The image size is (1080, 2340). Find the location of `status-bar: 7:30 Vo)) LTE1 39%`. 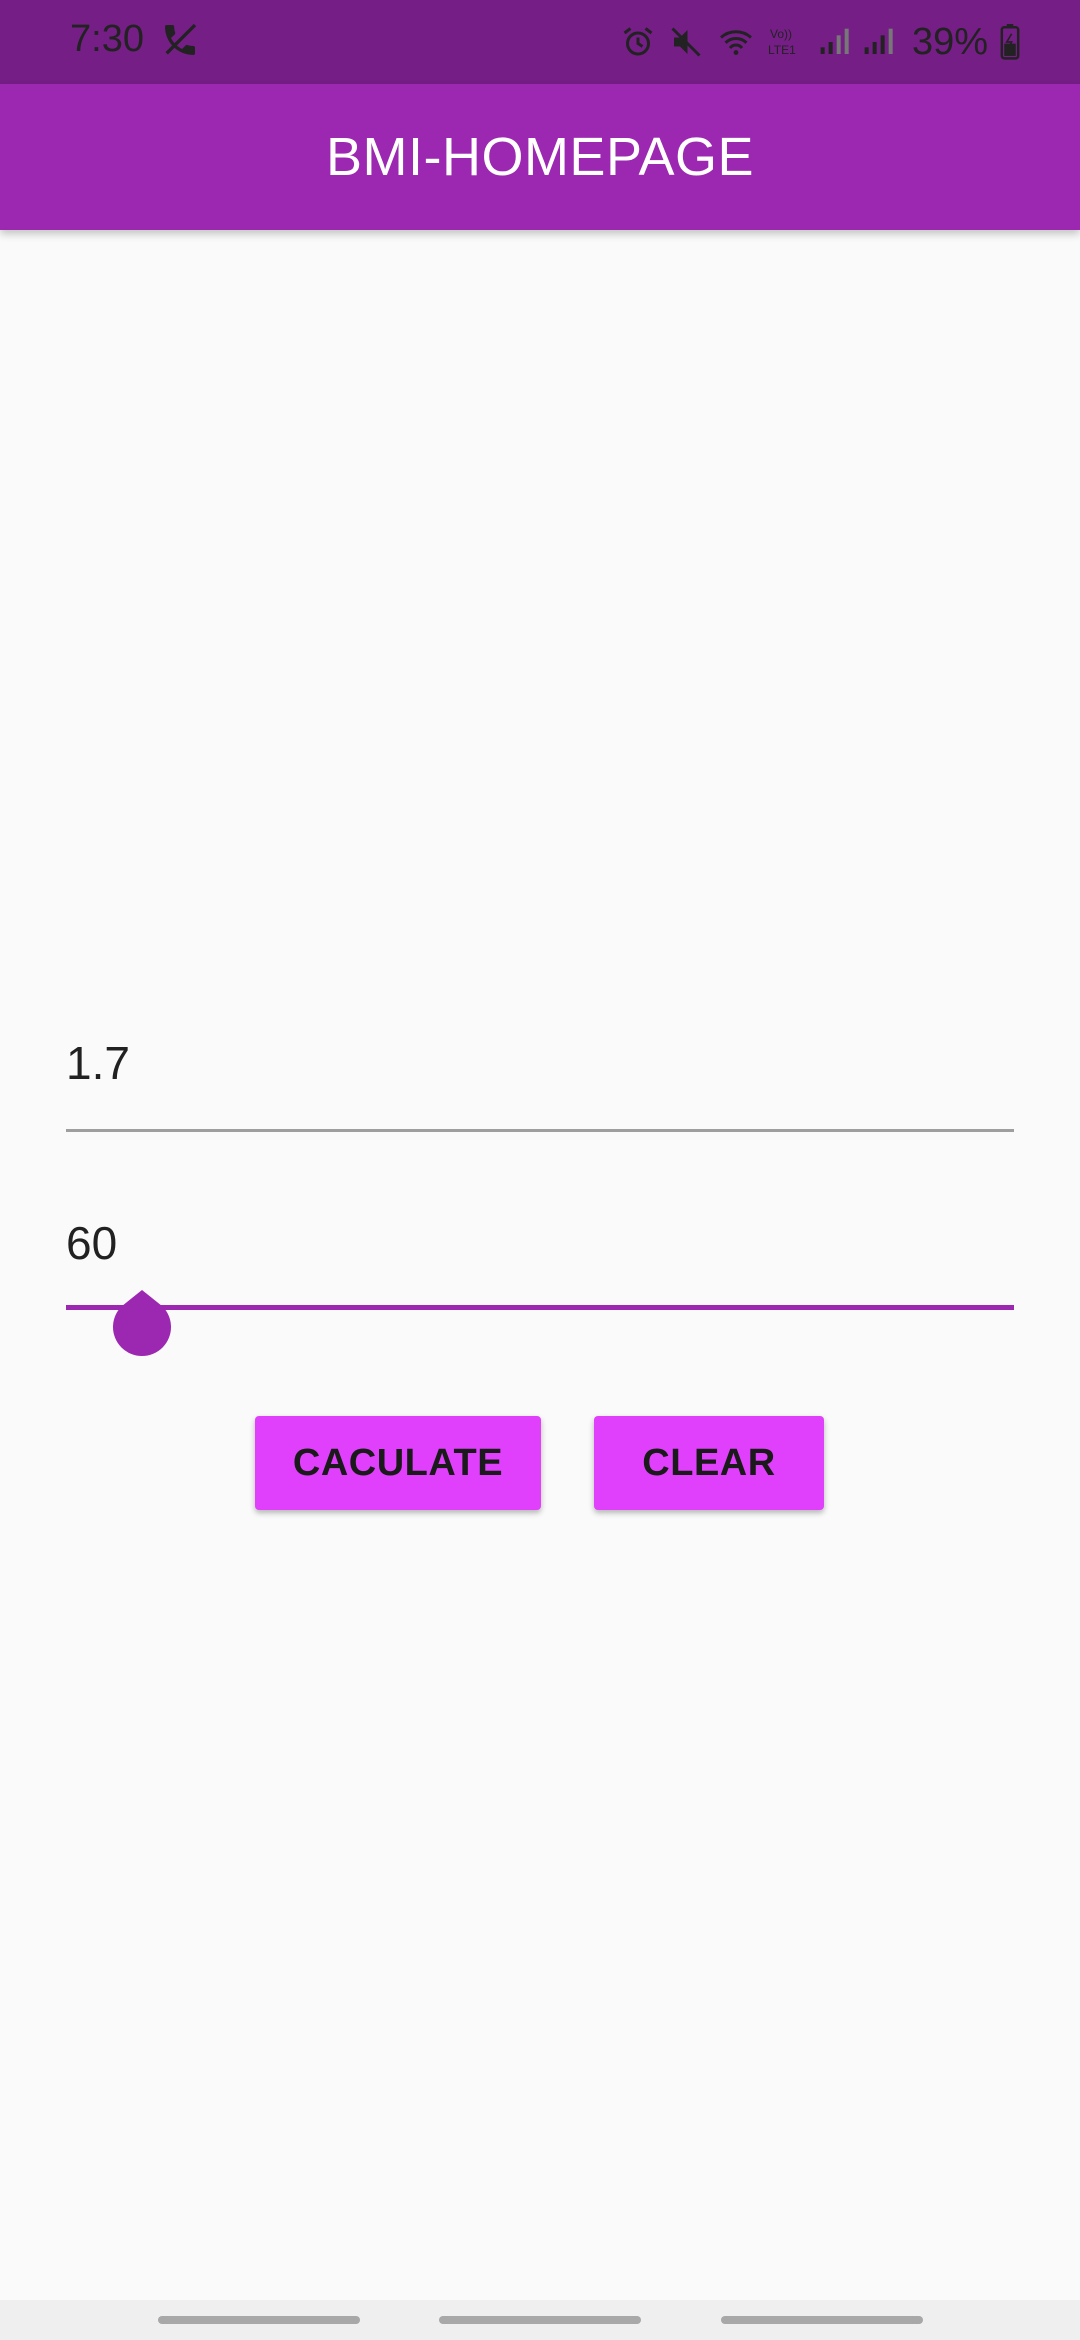

status-bar: 7:30 Vo)) LTE1 39% is located at coordinates (540, 42).